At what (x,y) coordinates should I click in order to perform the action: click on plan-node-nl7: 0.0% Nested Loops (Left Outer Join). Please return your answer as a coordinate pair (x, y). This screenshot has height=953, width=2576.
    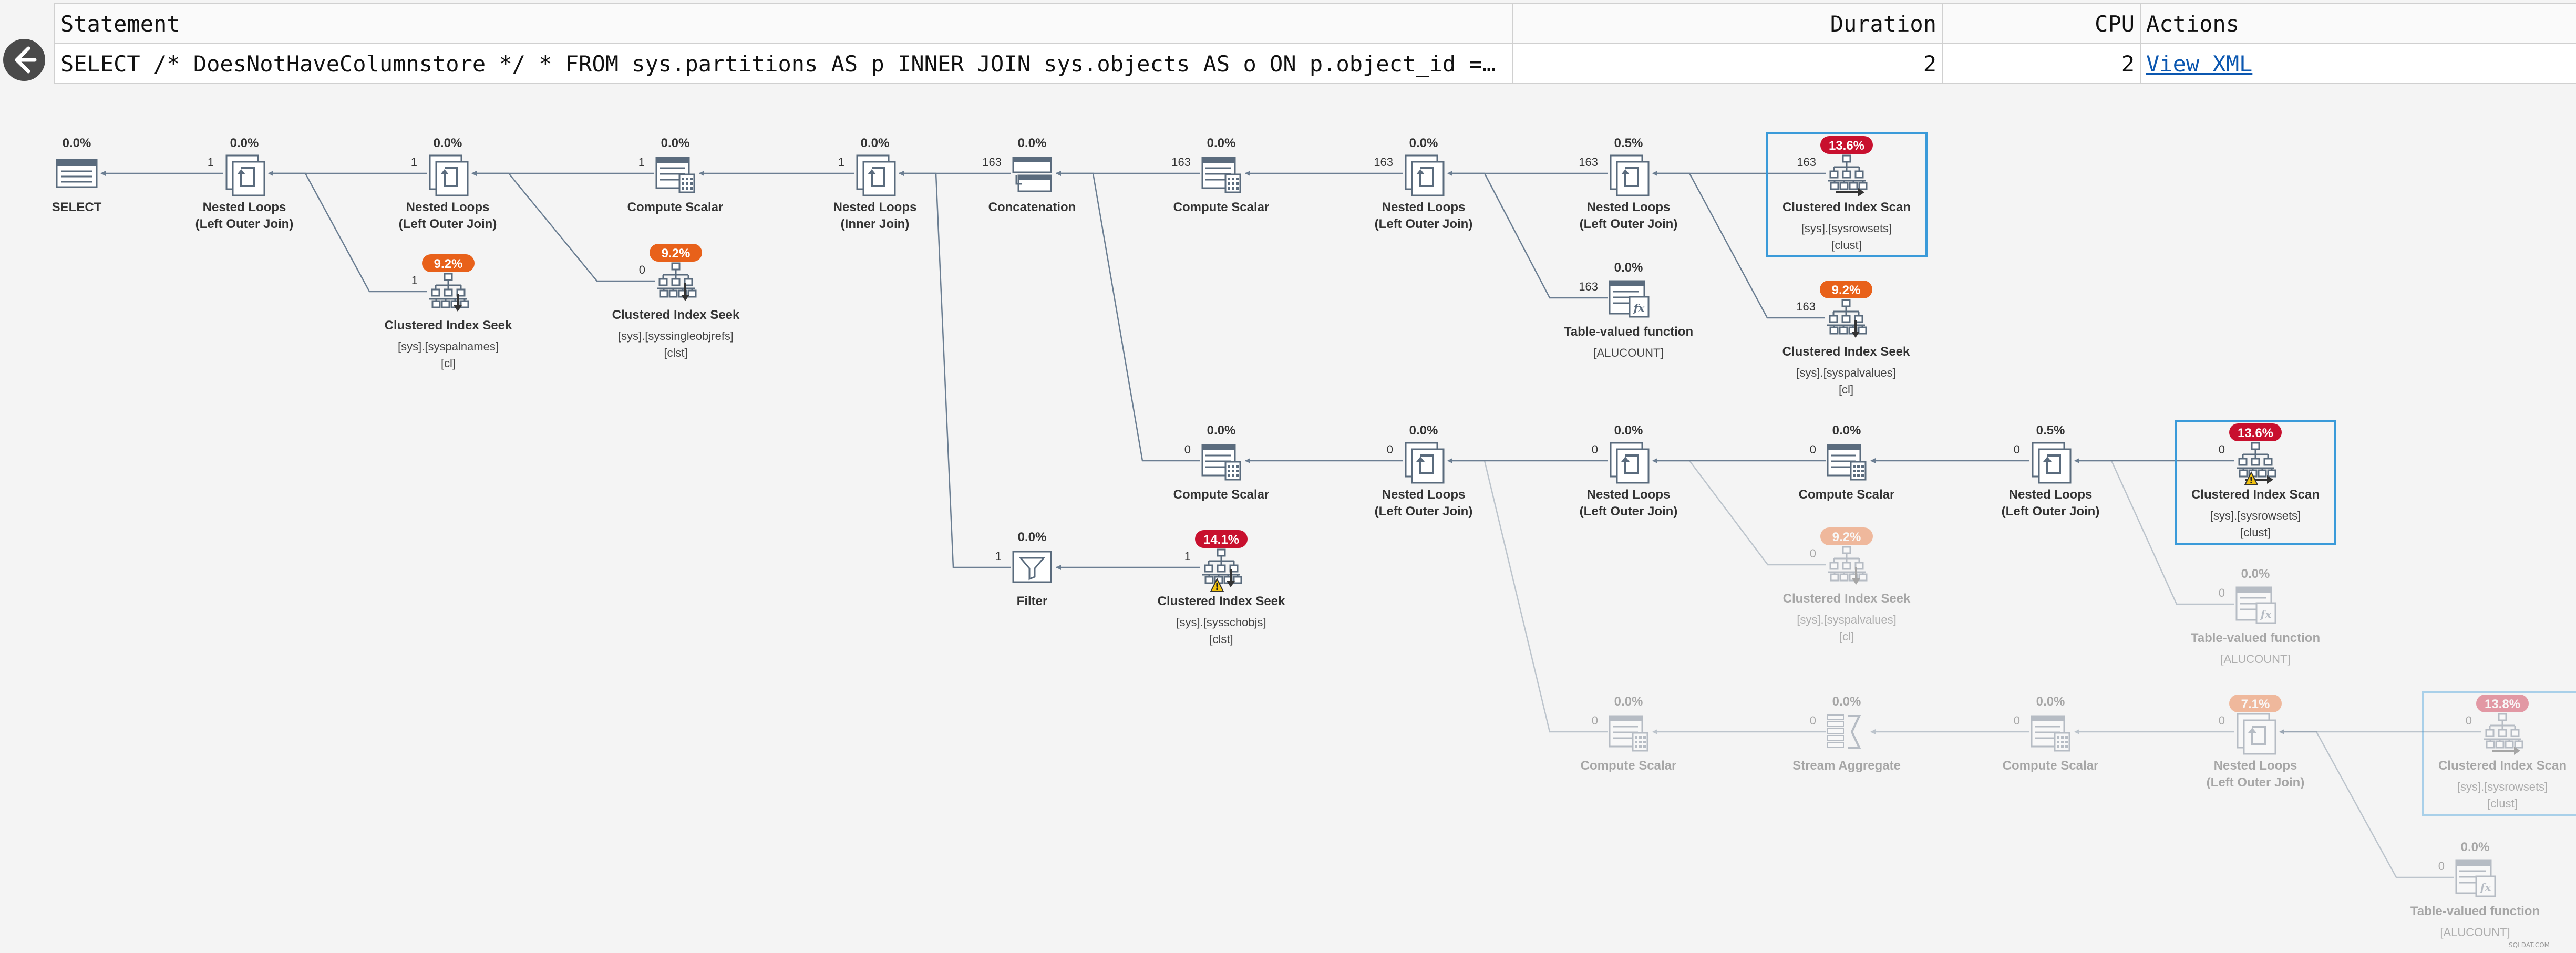
    Looking at the image, I should click on (1629, 471).